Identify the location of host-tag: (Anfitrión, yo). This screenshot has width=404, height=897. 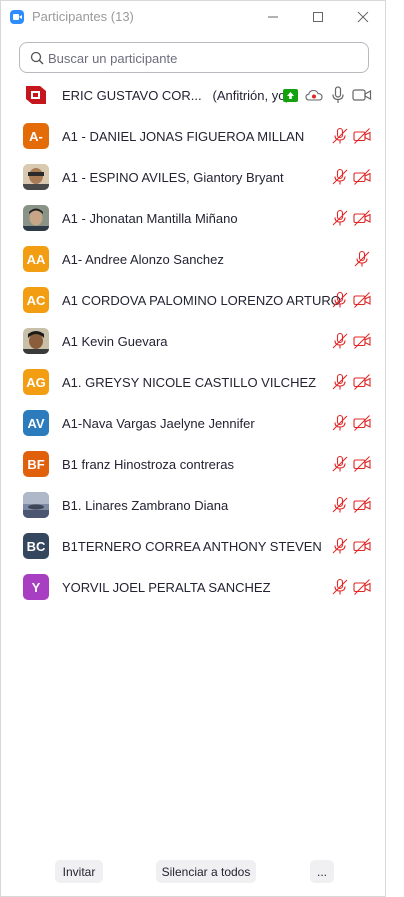
(251, 95).